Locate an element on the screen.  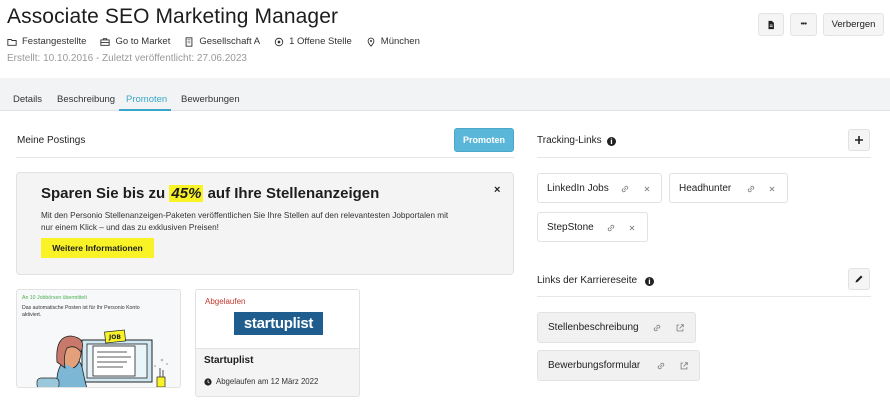
career-divider is located at coordinates (704, 296).